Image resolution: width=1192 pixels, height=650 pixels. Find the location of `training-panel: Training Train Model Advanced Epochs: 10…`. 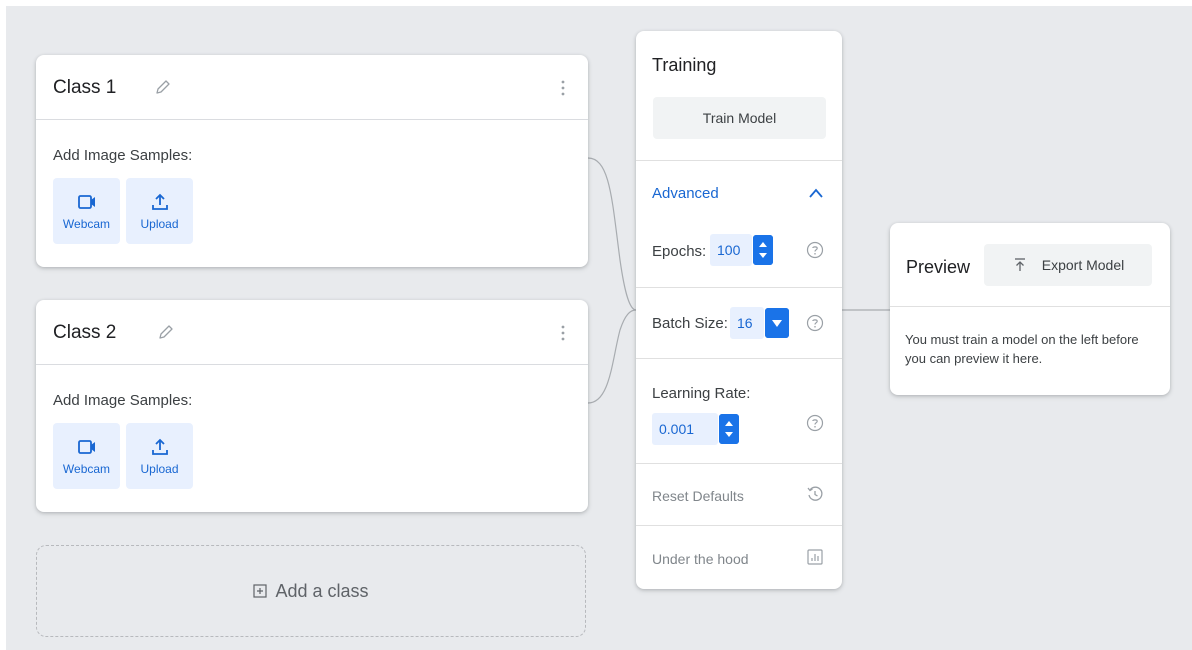

training-panel: Training Train Model Advanced Epochs: 10… is located at coordinates (739, 310).